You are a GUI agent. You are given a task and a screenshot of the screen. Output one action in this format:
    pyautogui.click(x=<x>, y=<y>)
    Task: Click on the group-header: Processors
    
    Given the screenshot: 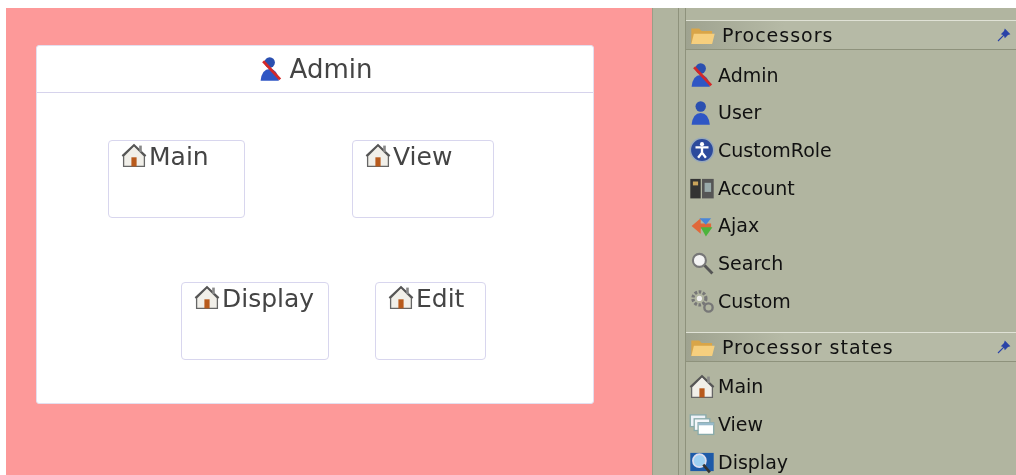 What is the action you would take?
    pyautogui.click(x=851, y=35)
    